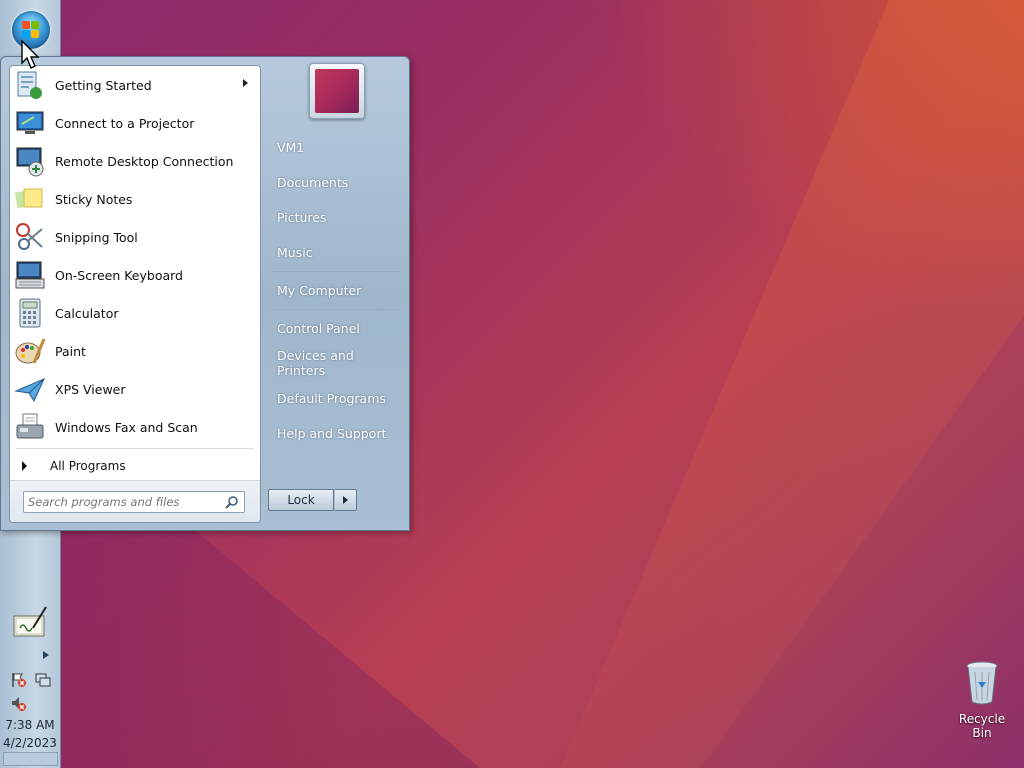 The width and height of the screenshot is (1024, 768). I want to click on show-desktop-button, so click(30, 759).